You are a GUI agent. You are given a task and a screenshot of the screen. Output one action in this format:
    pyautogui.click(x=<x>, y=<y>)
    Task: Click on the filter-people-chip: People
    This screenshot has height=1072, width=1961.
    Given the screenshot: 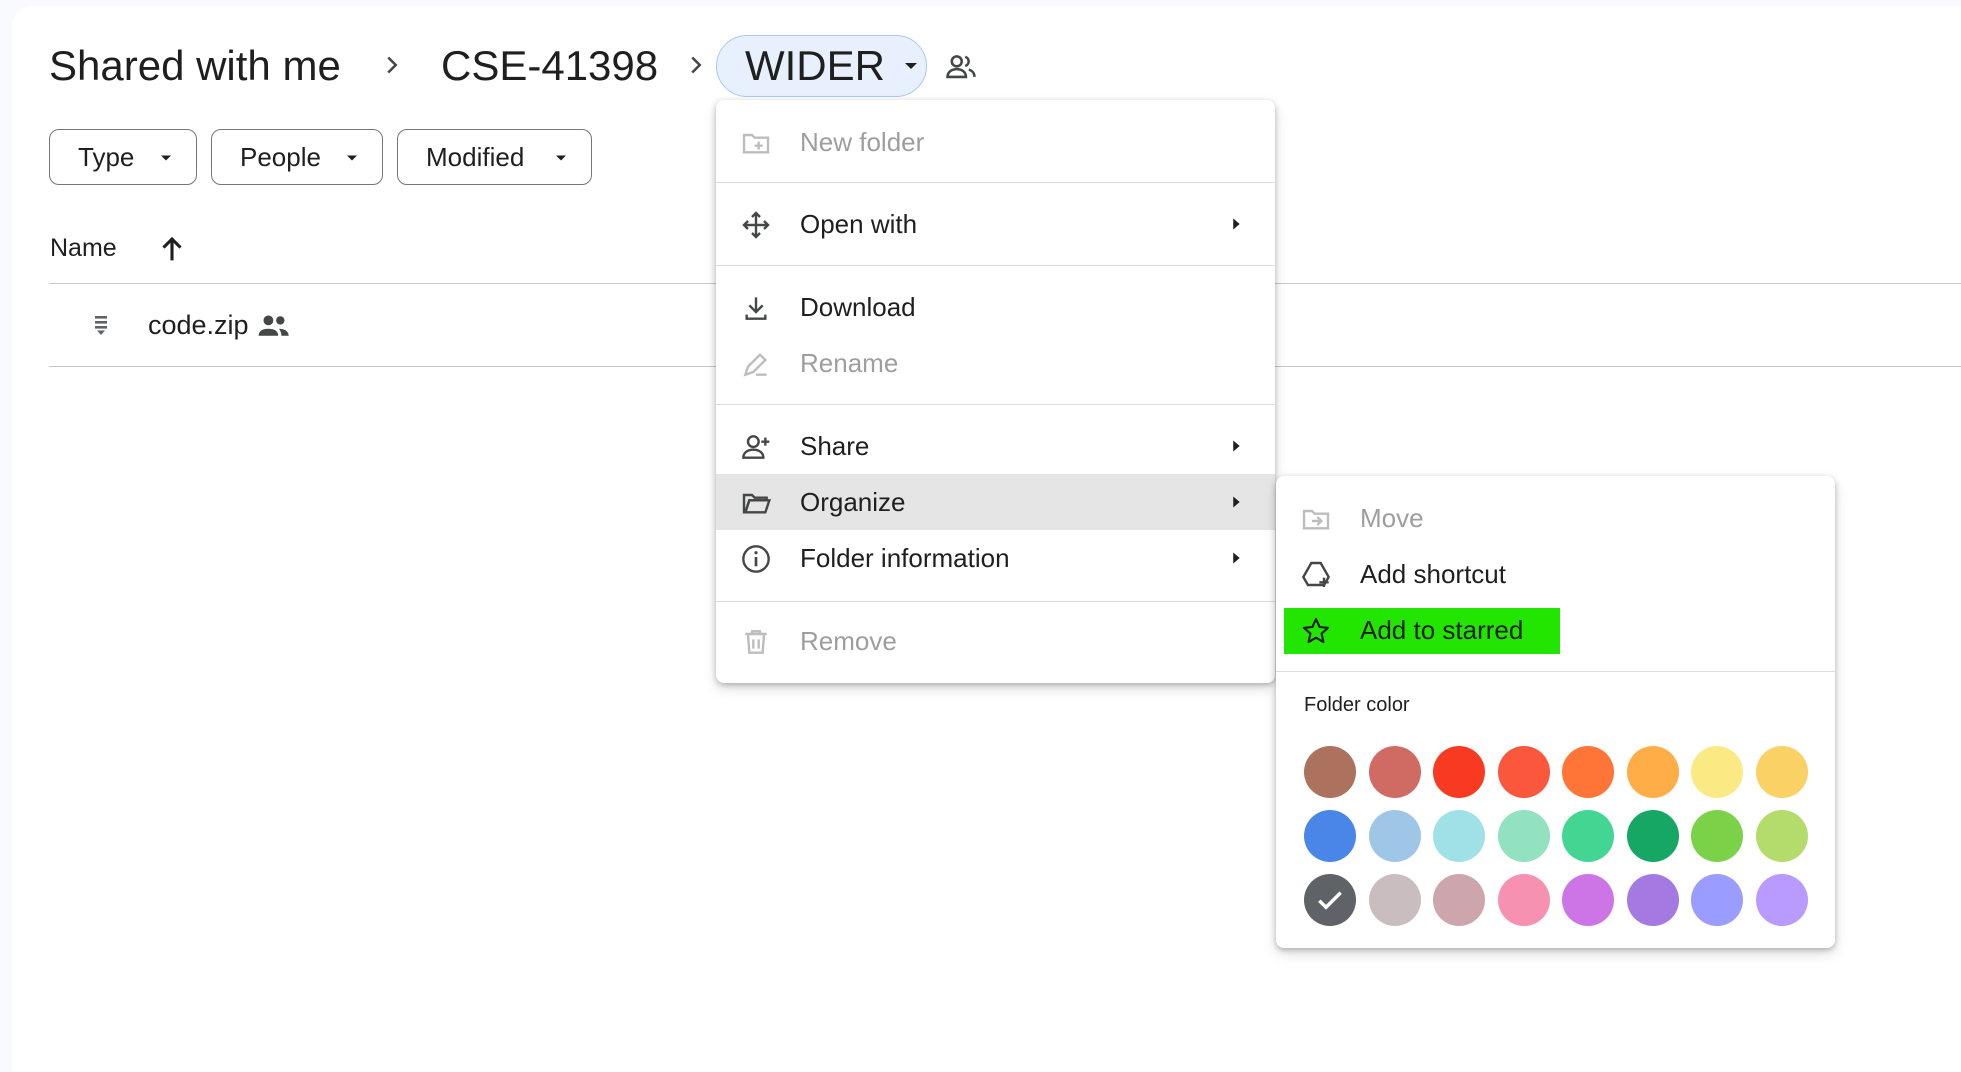 What is the action you would take?
    pyautogui.click(x=297, y=157)
    